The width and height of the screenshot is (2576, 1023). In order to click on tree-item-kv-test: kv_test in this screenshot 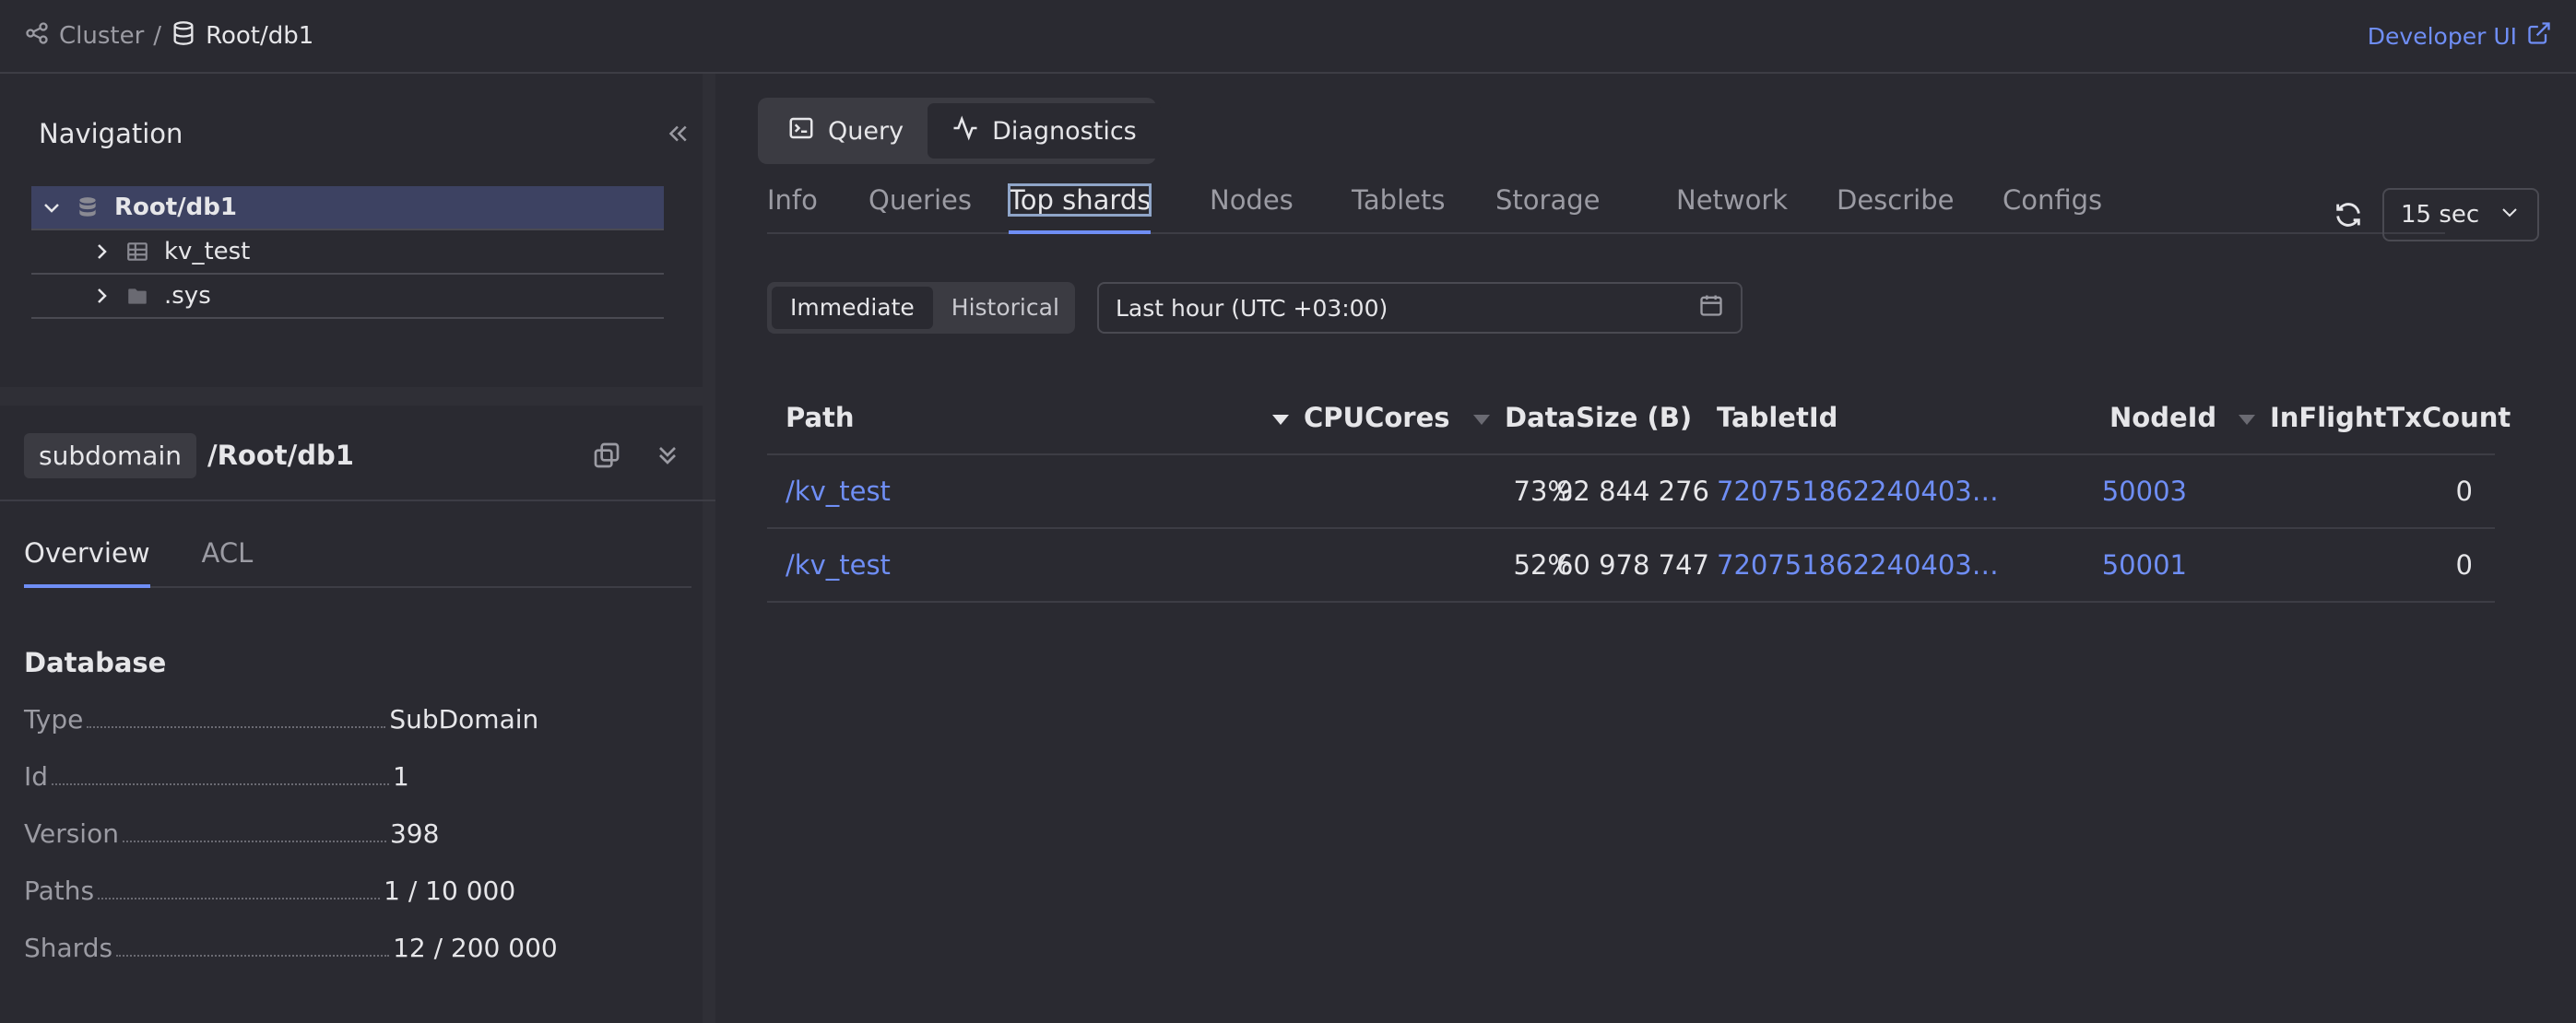, I will do `click(347, 252)`.